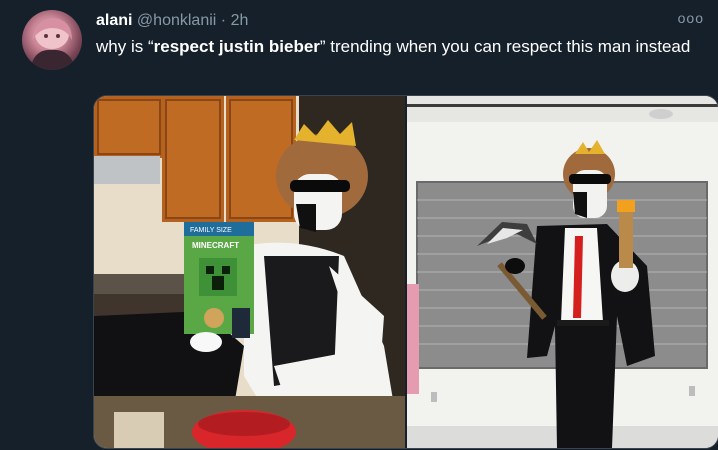 This screenshot has width=718, height=450. What do you see at coordinates (114, 20) in the screenshot?
I see `display-name: alani` at bounding box center [114, 20].